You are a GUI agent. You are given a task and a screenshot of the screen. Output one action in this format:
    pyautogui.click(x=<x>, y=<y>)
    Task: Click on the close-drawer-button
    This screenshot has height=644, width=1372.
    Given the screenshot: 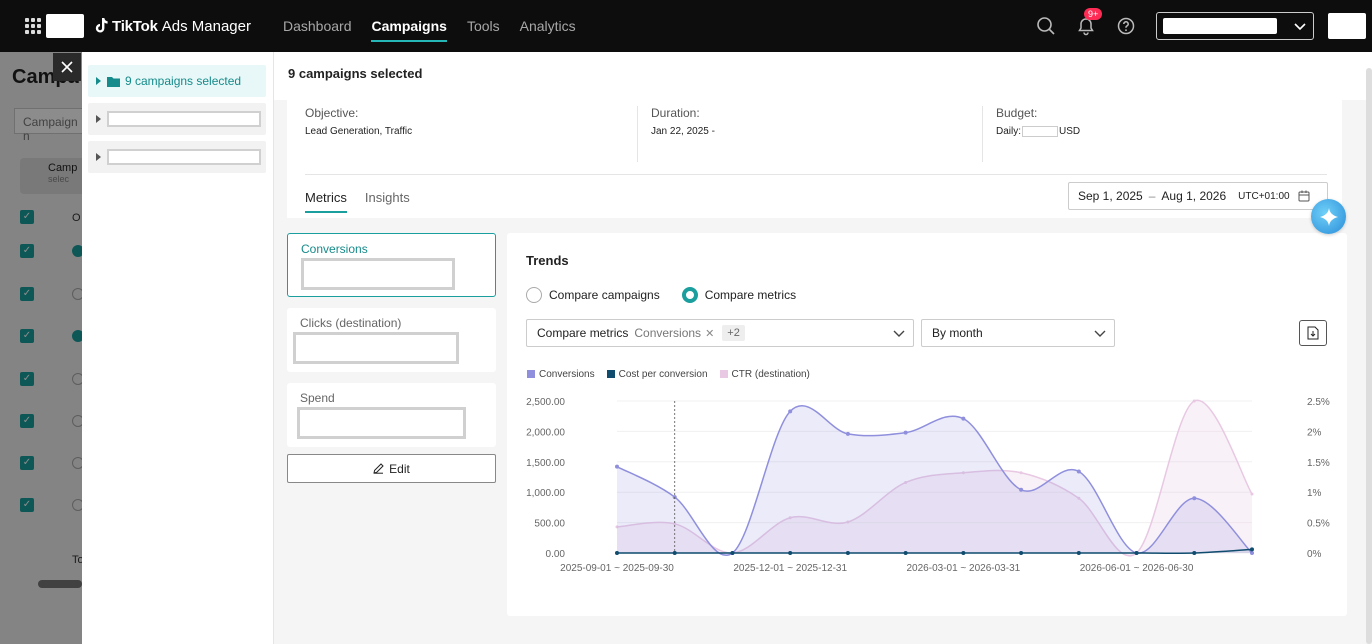 What is the action you would take?
    pyautogui.click(x=67, y=67)
    